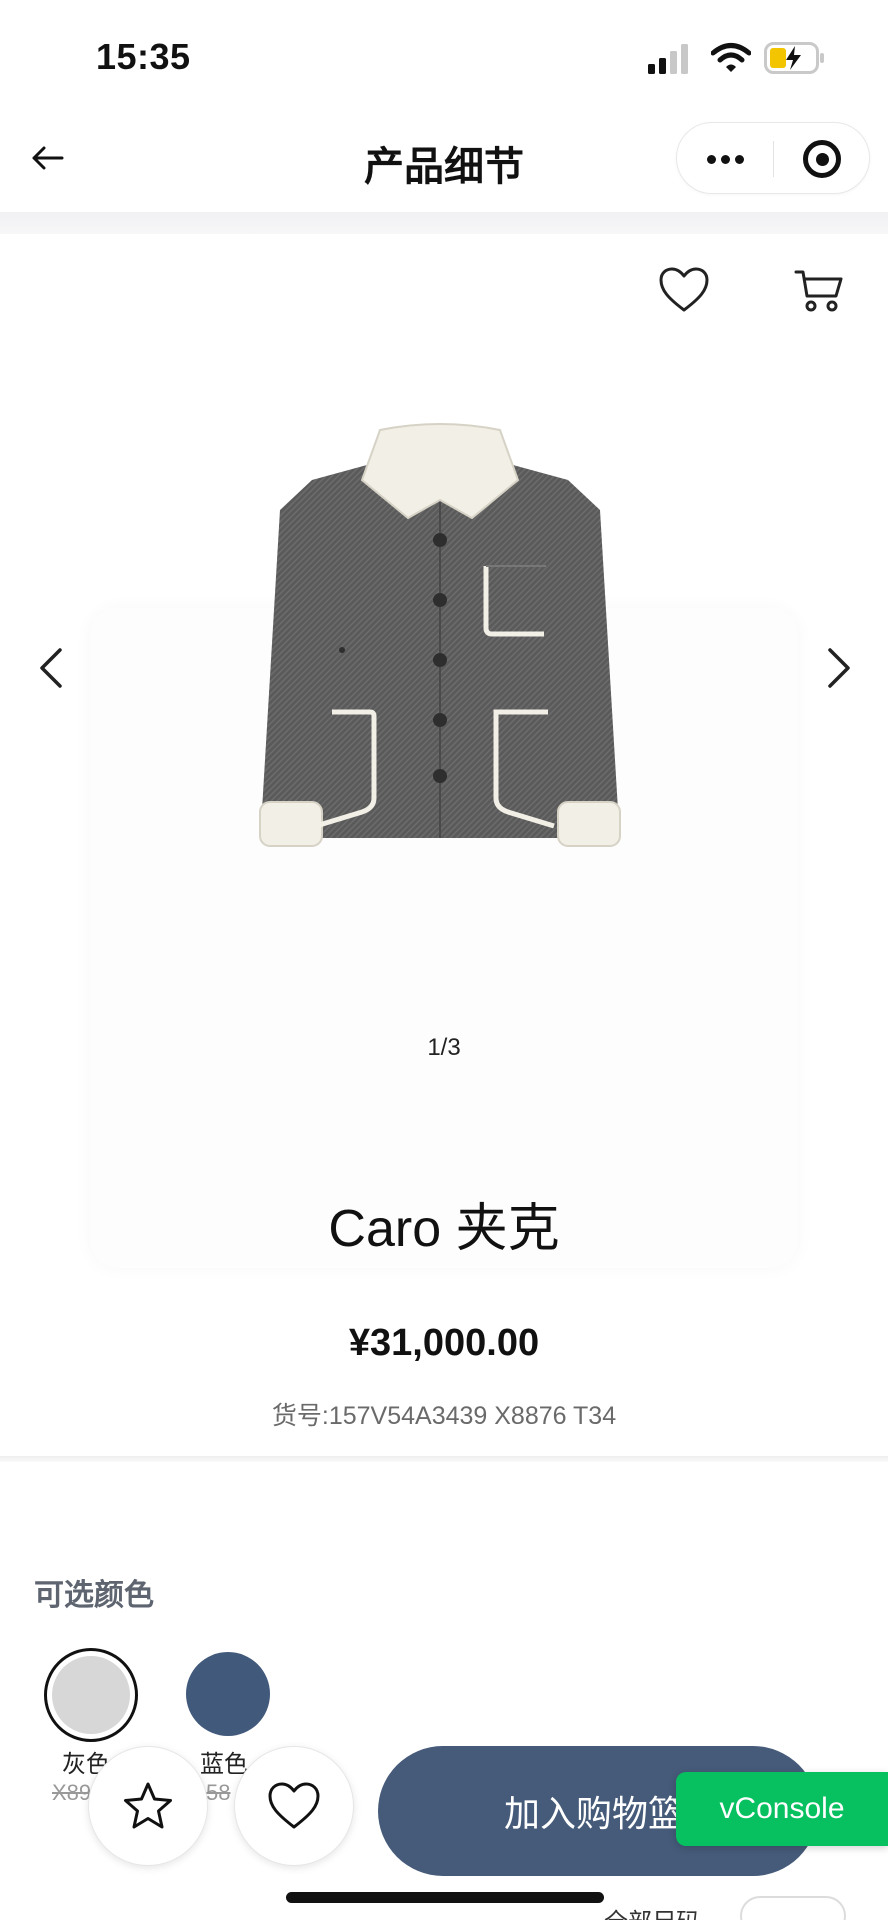 The image size is (888, 1920). Describe the element at coordinates (444, 1416) in the screenshot. I see `product-sku: 货号:157V54A3439 X8876 T34` at that location.